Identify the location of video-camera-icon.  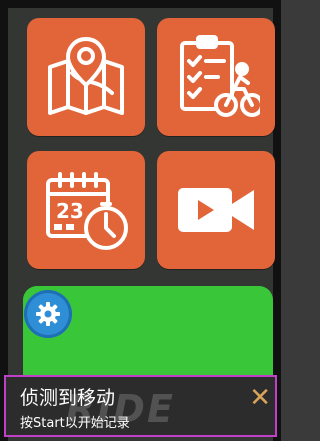
(216, 210).